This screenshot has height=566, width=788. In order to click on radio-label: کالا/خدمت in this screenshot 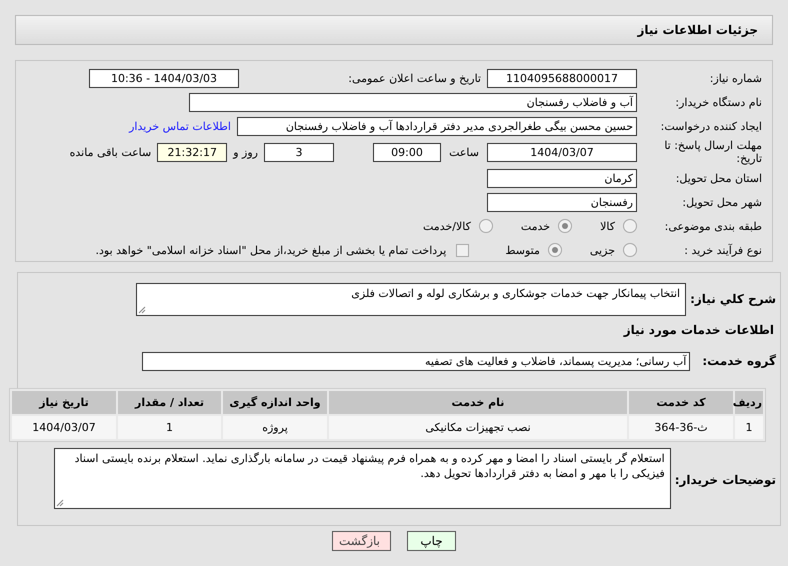, I will do `click(447, 226)`.